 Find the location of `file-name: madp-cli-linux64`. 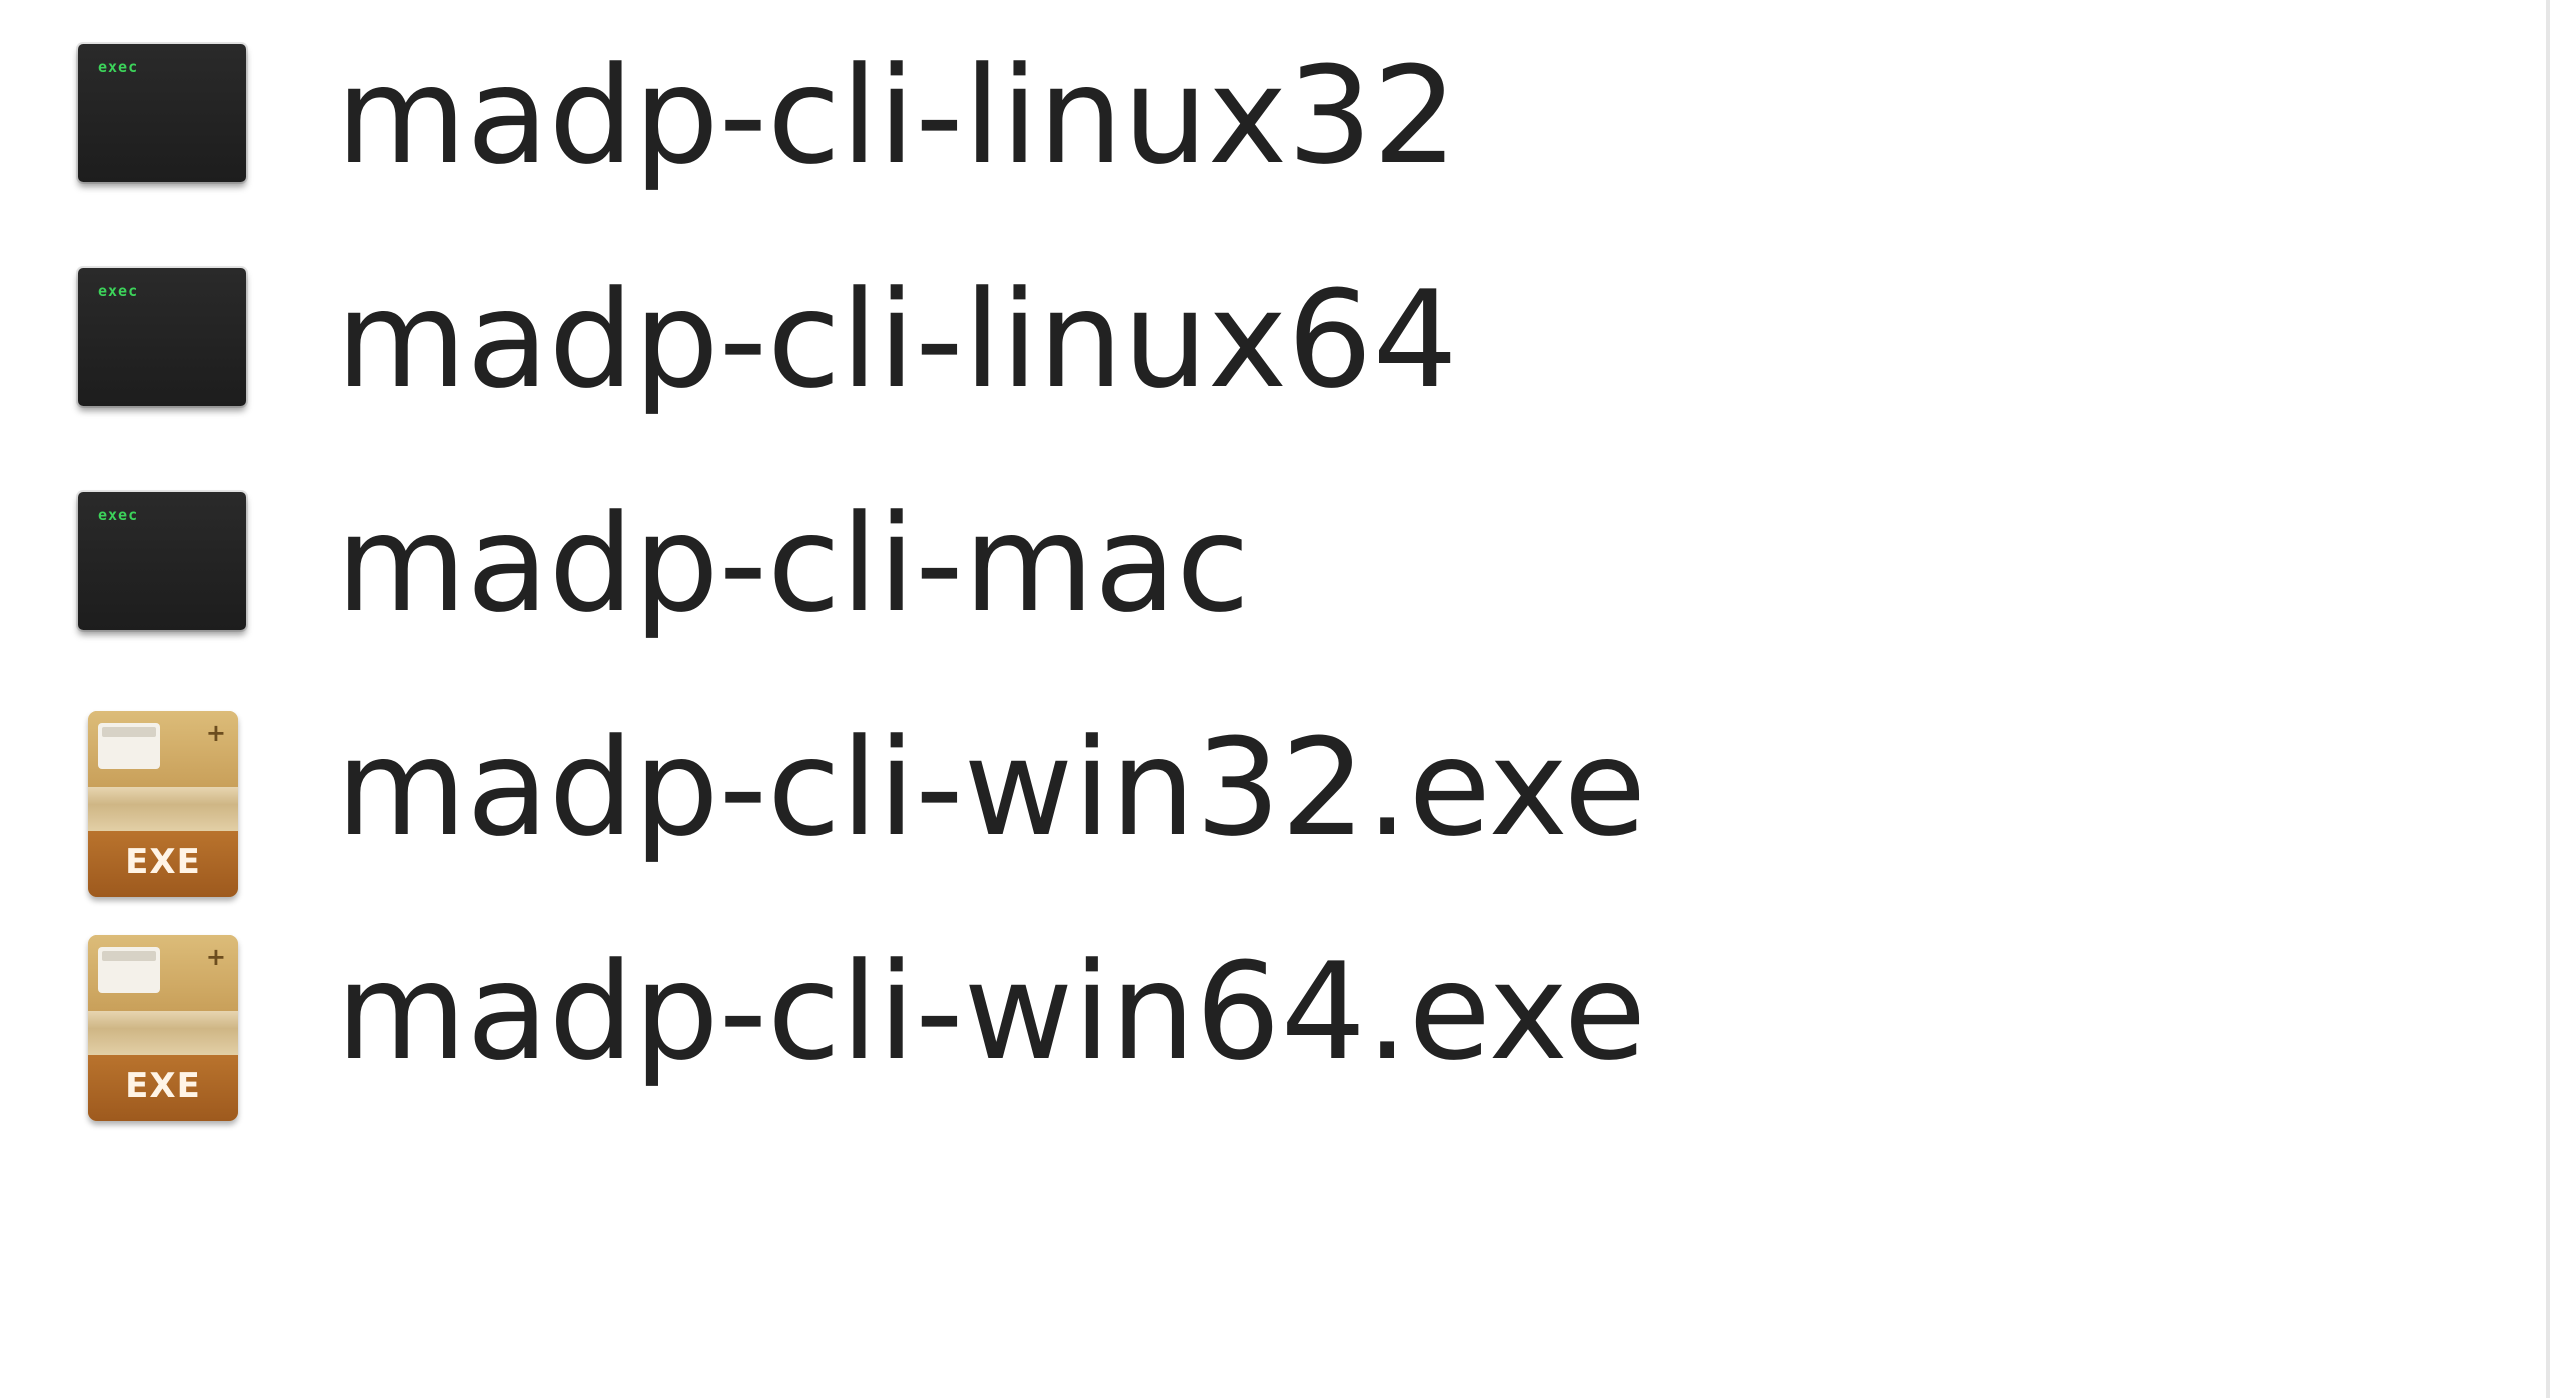

file-name: madp-cli-linux64 is located at coordinates (897, 340).